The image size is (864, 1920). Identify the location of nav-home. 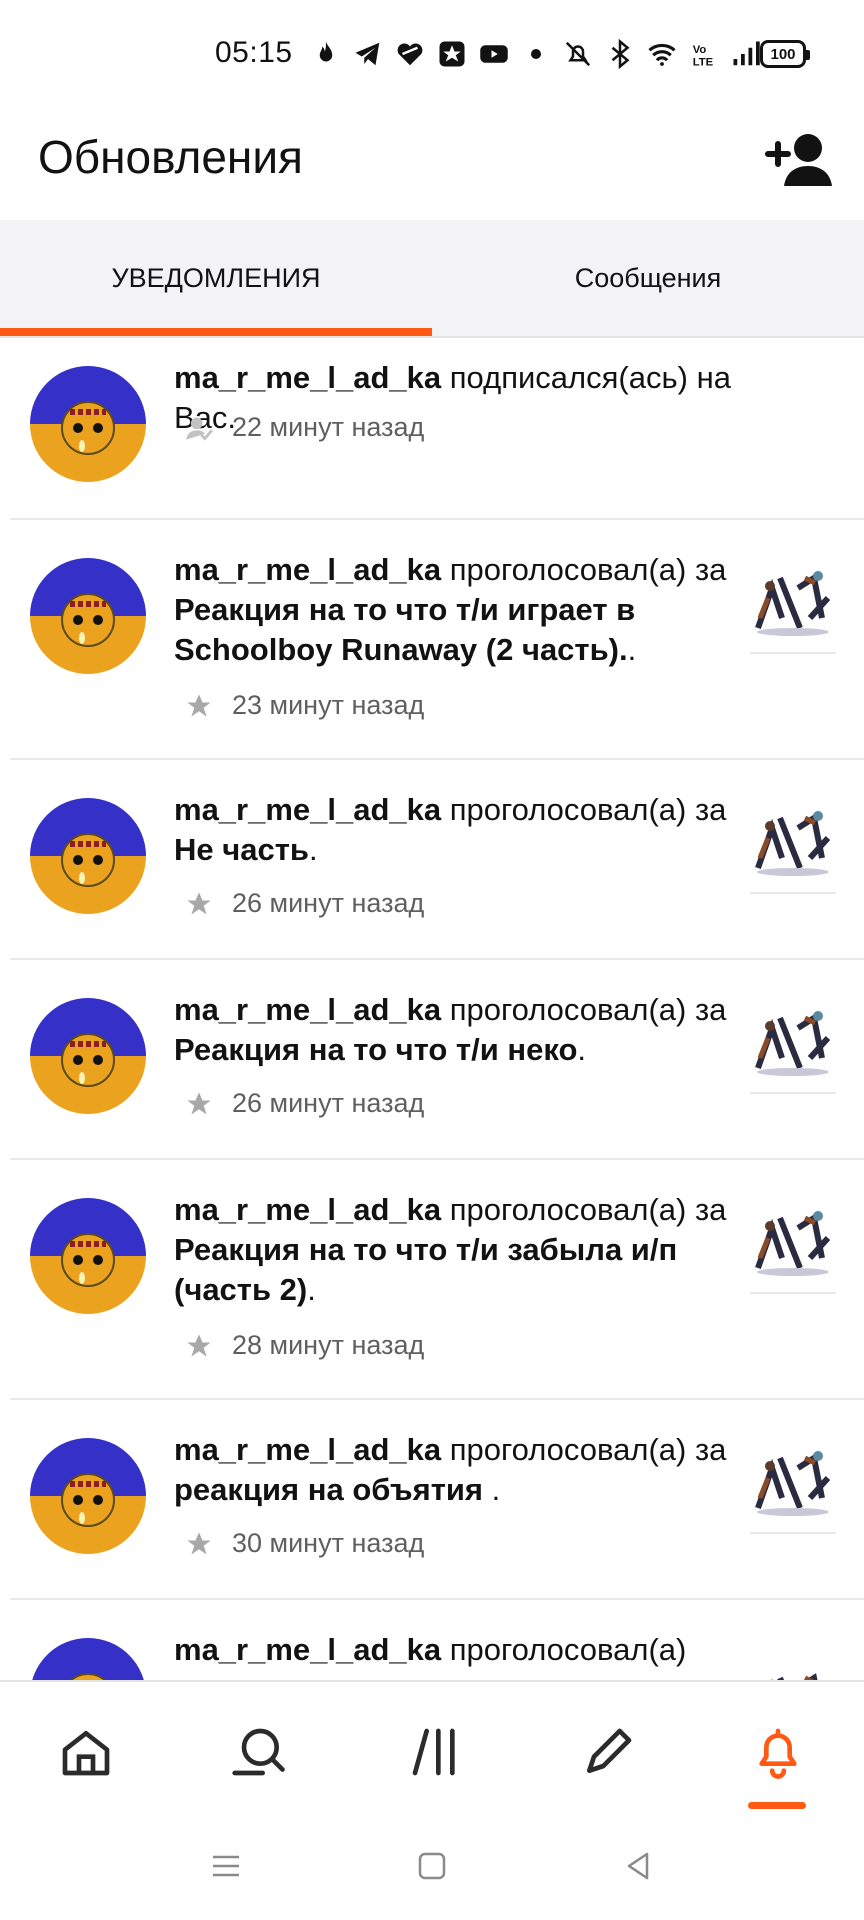
(86, 1752).